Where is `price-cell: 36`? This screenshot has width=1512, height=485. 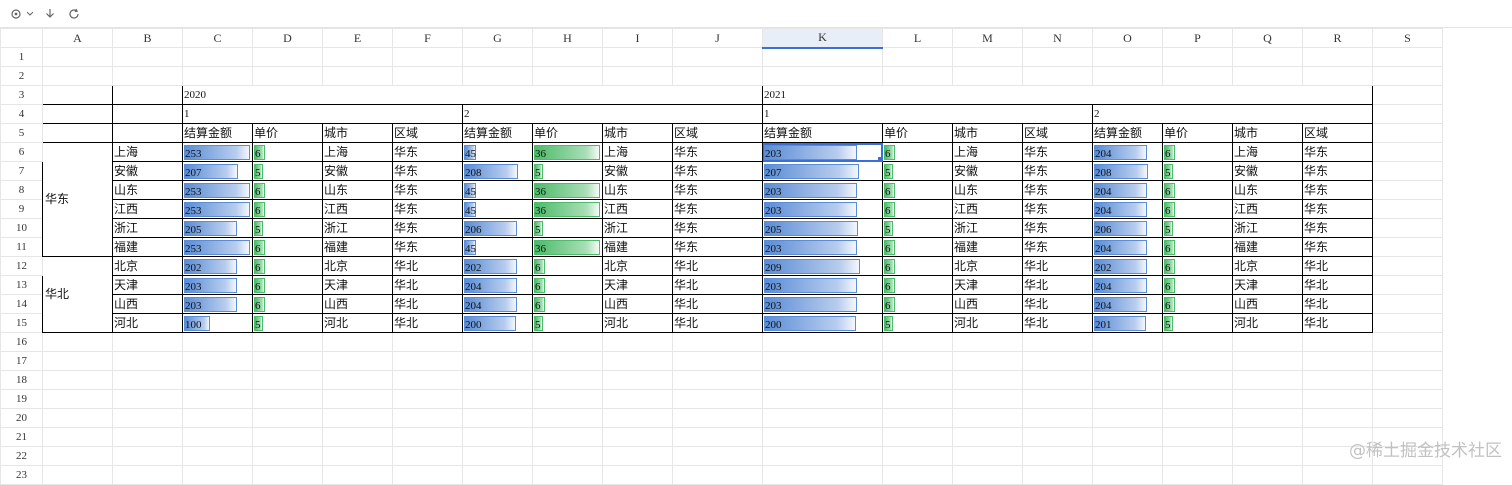 price-cell: 36 is located at coordinates (567, 190).